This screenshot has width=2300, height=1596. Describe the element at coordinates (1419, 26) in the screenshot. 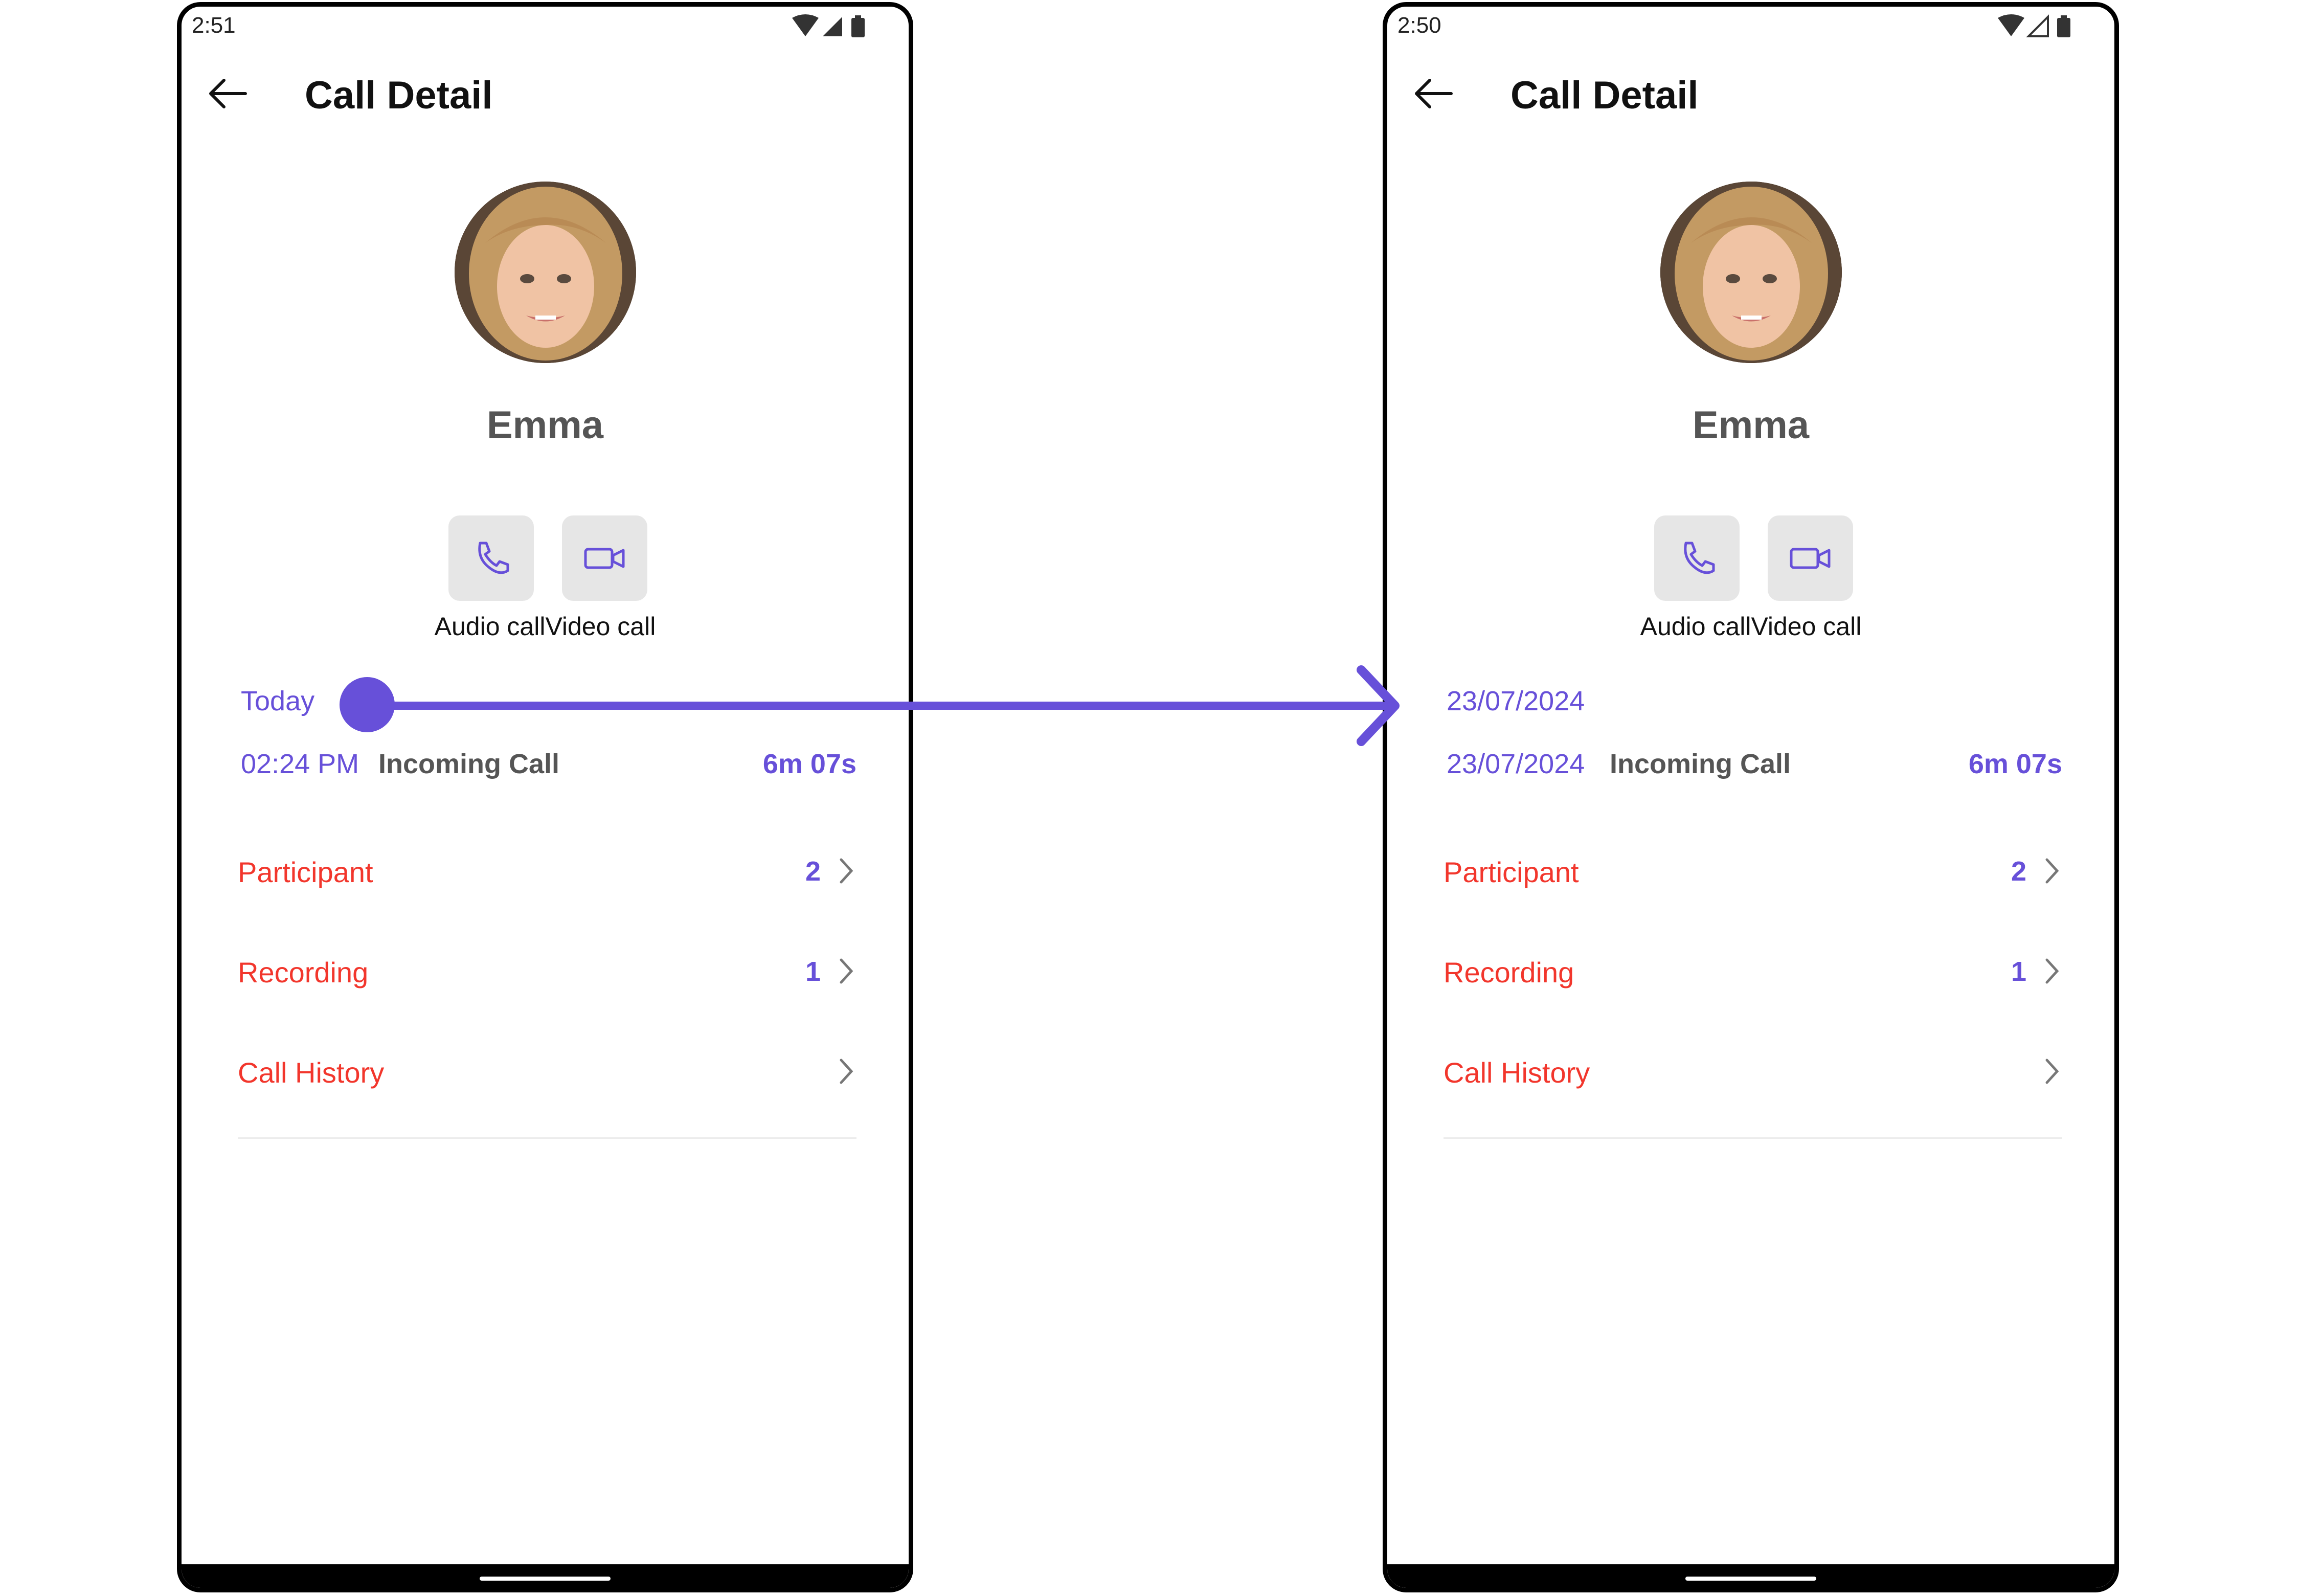

I see `status-time: 2:50` at that location.